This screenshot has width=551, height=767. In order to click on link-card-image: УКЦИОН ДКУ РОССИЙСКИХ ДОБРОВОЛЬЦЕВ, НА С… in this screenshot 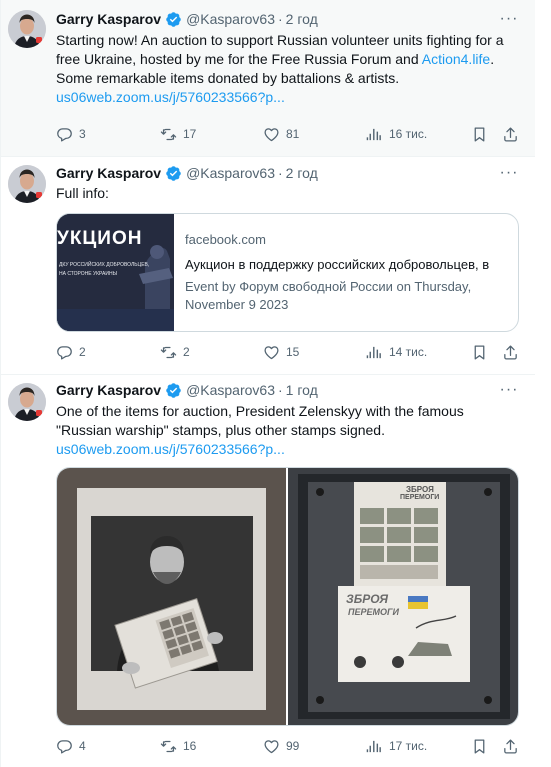, I will do `click(115, 272)`.